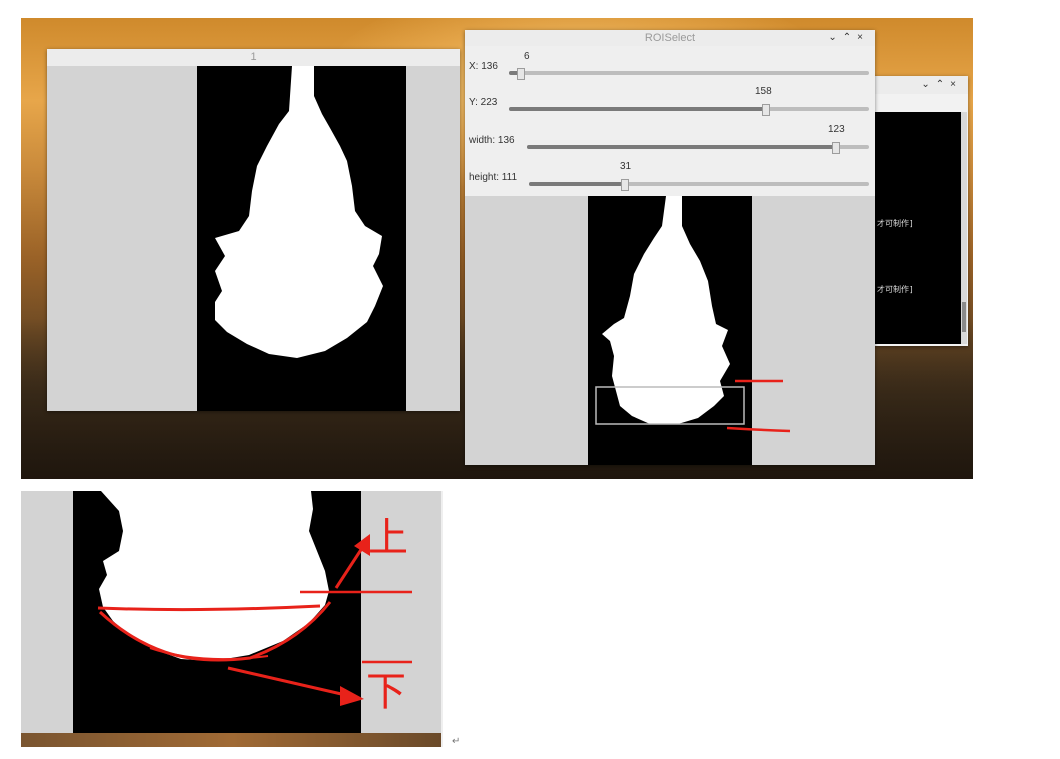  Describe the element at coordinates (388, 538) in the screenshot. I see `label-upper: 上` at that location.